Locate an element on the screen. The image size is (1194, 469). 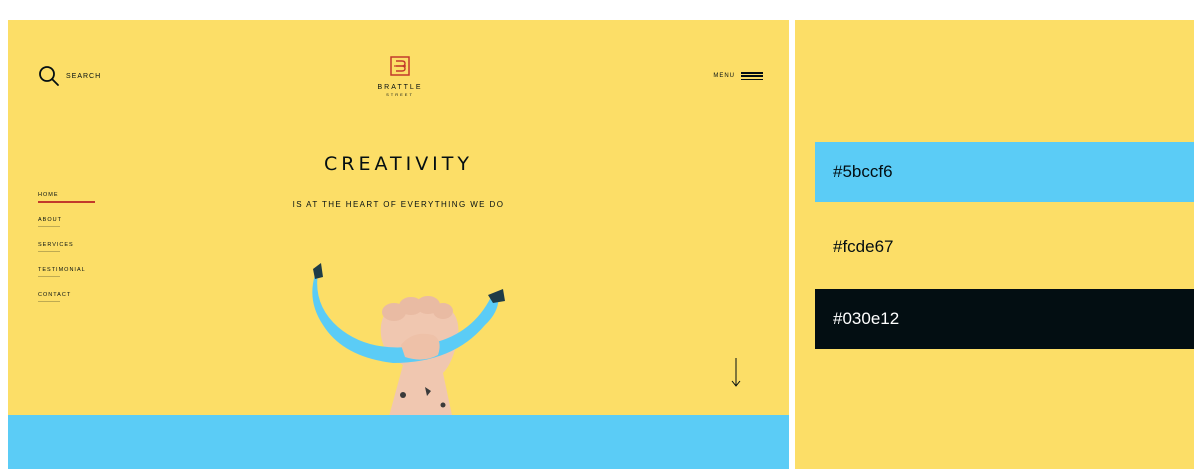
swatch-black-label: #030e12 is located at coordinates (866, 318).